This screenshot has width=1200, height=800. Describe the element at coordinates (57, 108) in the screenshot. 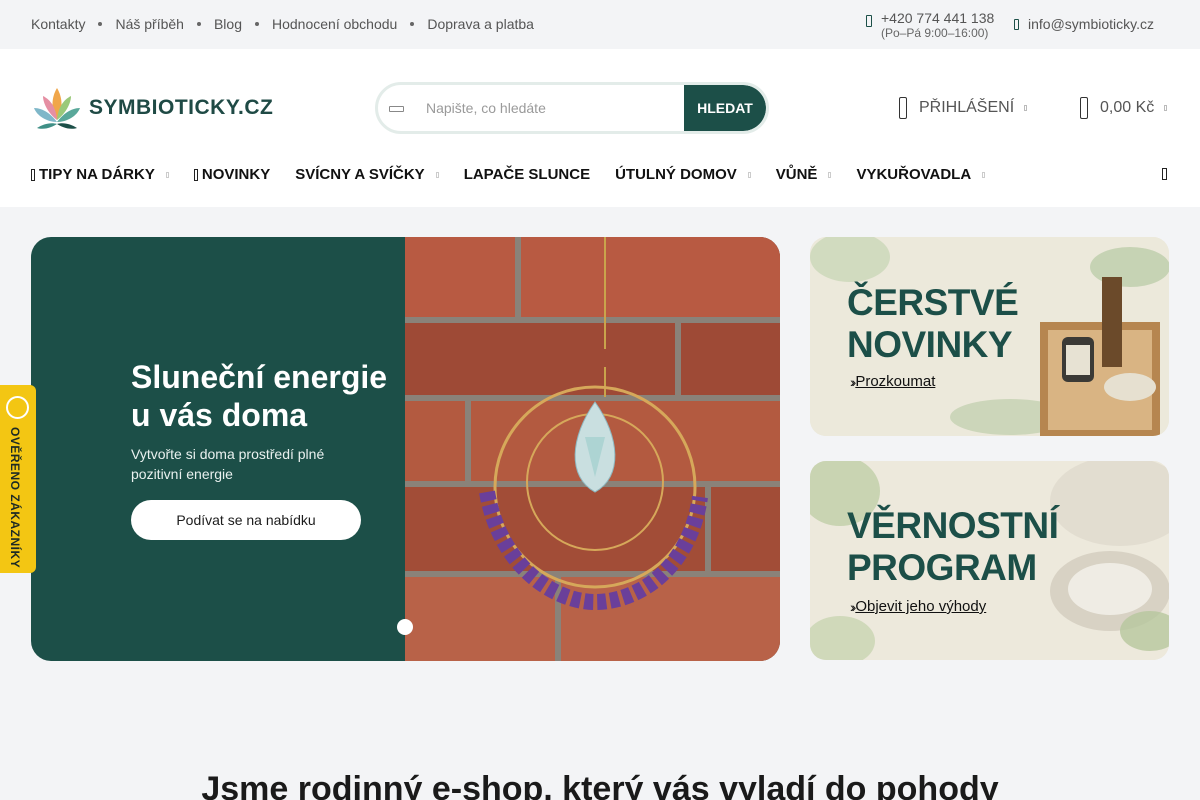

I see `lotus-logo-icon` at that location.